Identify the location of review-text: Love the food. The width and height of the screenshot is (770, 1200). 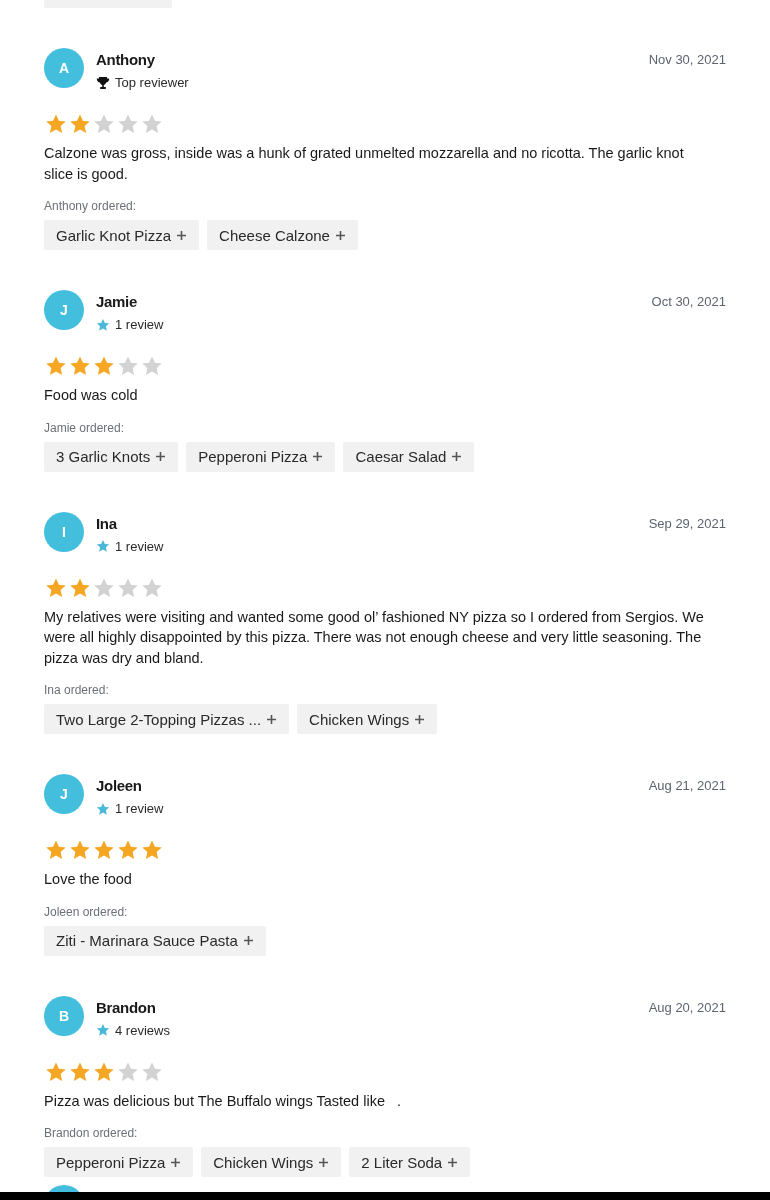
(88, 879).